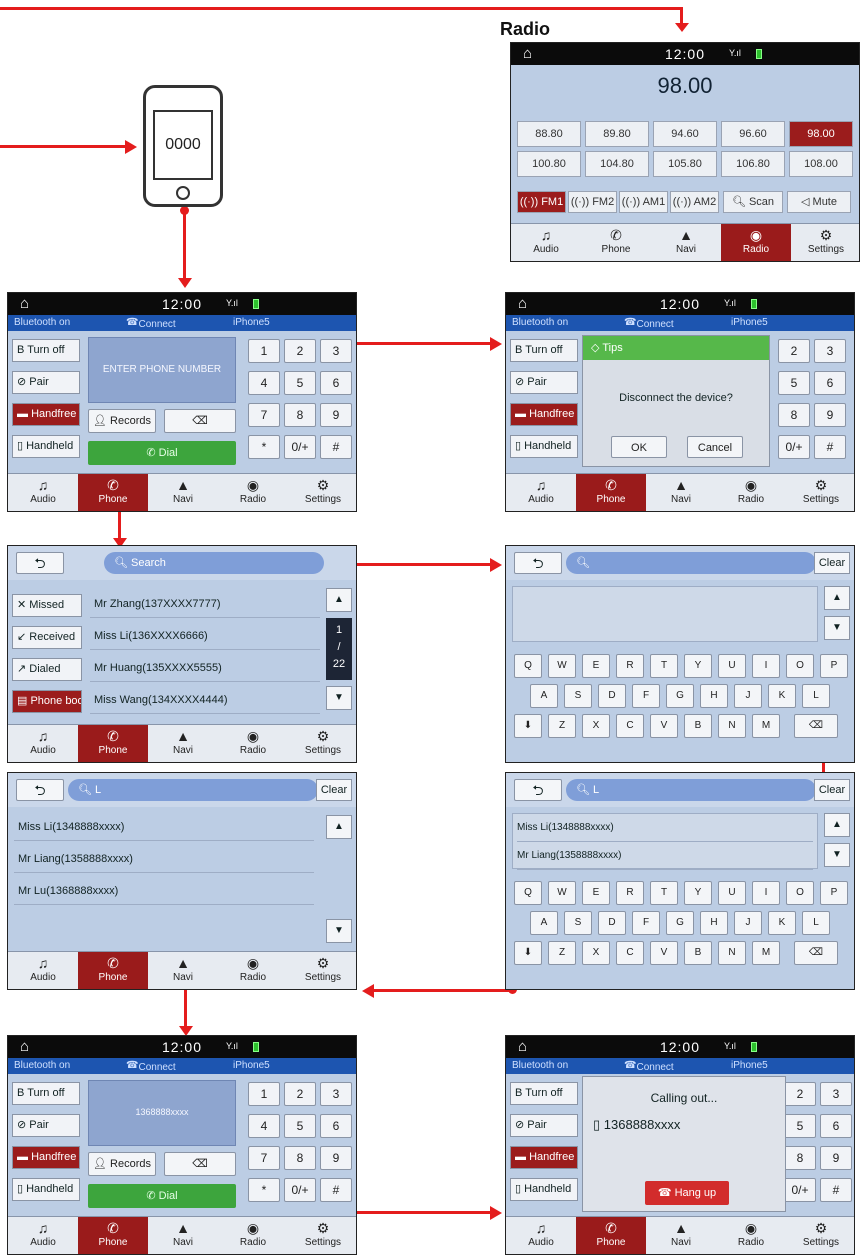 This screenshot has width=865, height=1258. I want to click on ok-button: OK, so click(639, 447).